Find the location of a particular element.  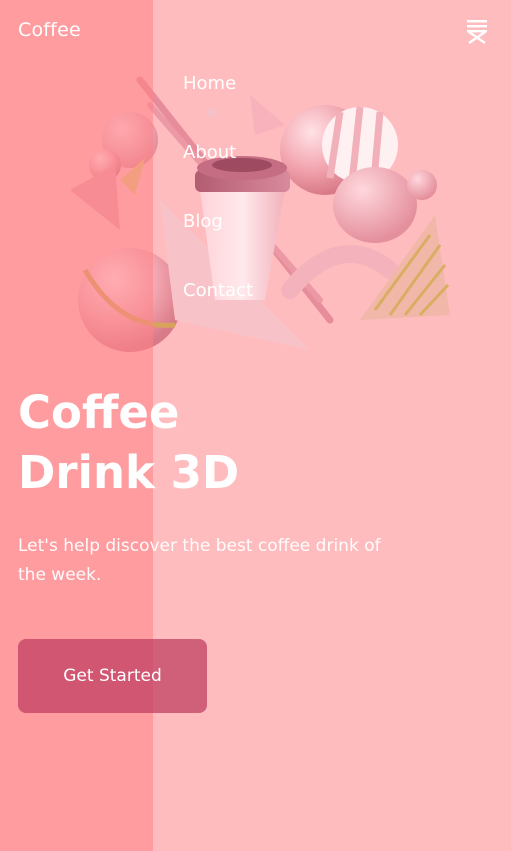

hero-title-line-2: Drink 3D is located at coordinates (129, 472).